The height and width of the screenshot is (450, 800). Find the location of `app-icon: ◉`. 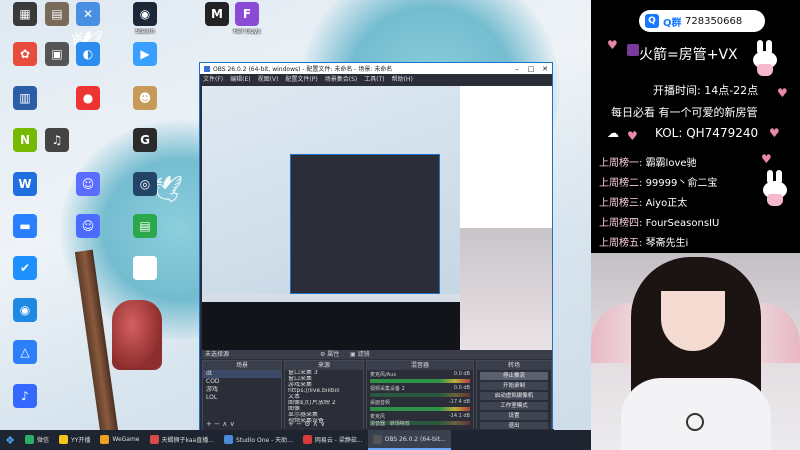

app-icon: ◉ is located at coordinates (25, 310).